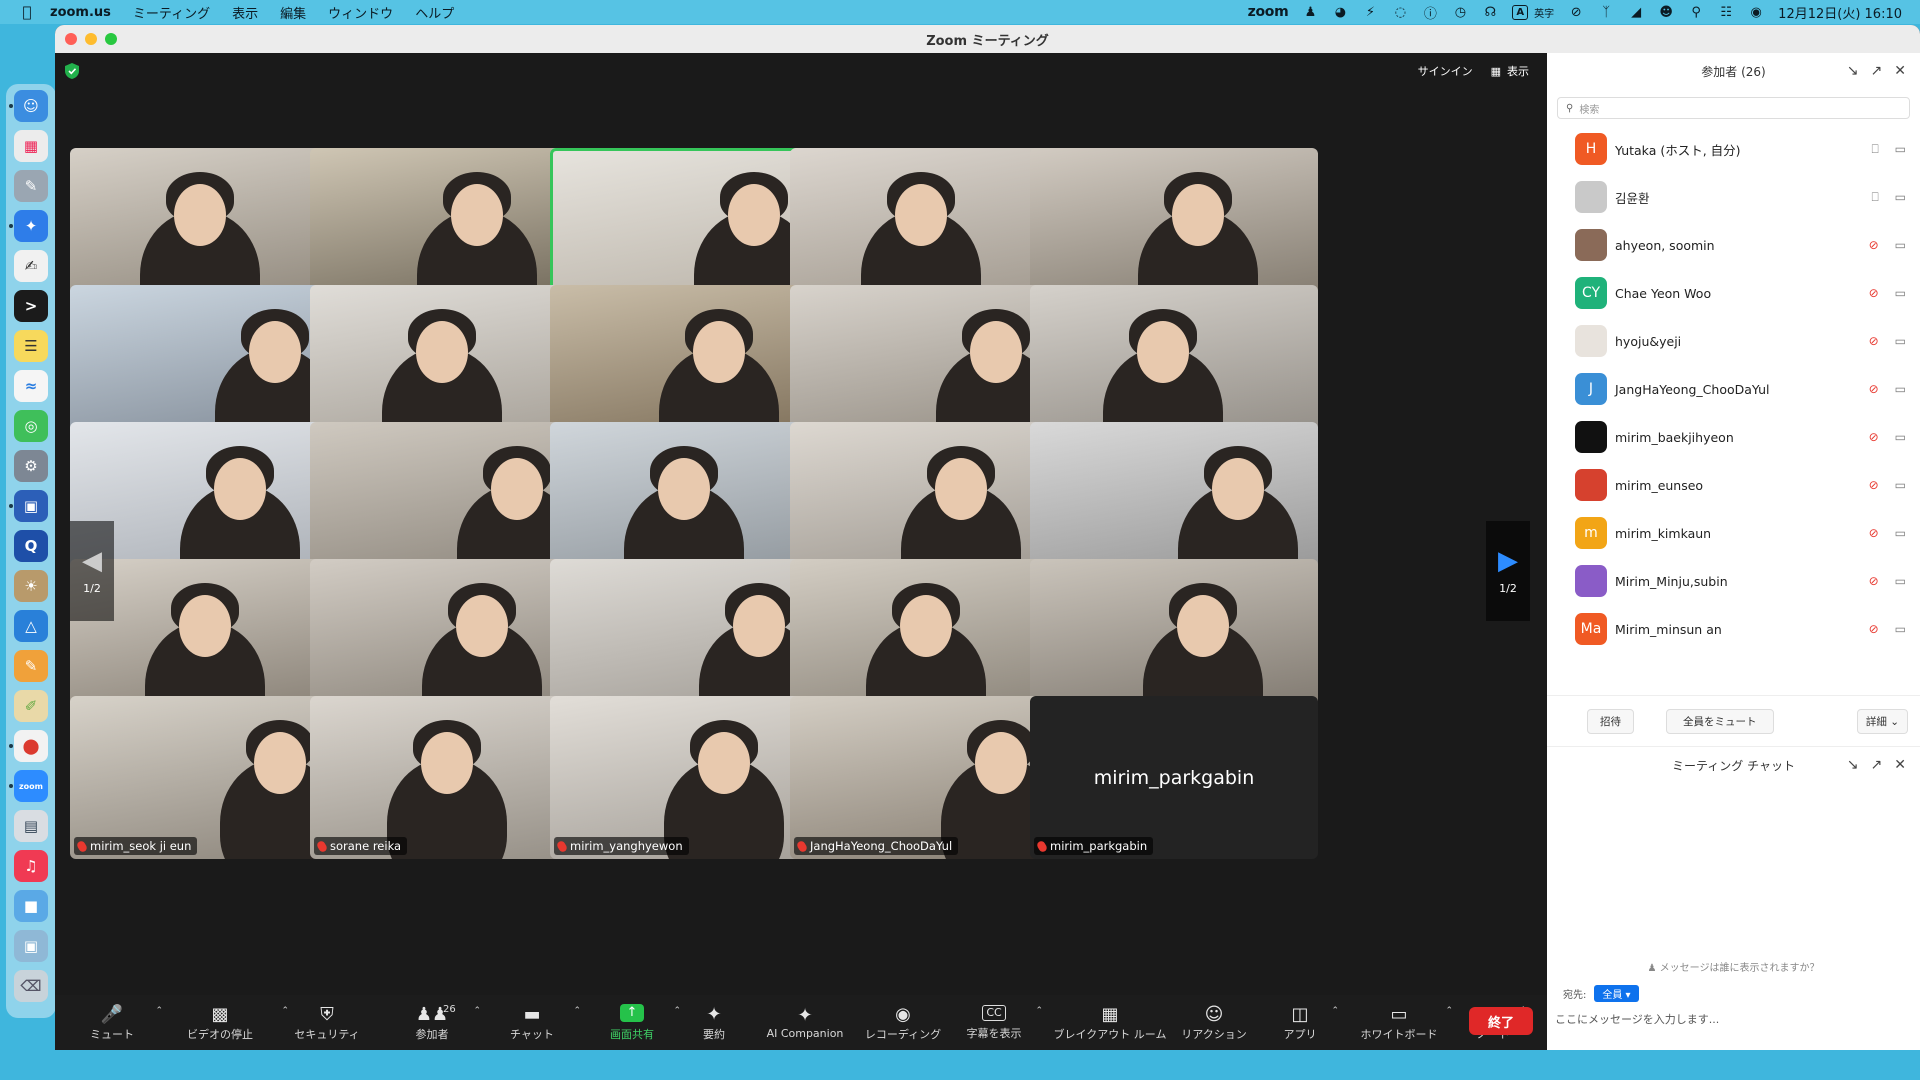 This screenshot has width=1920, height=1080. Describe the element at coordinates (1840, 12) in the screenshot. I see `menu-clock: 12月12日(火) 16:10` at that location.